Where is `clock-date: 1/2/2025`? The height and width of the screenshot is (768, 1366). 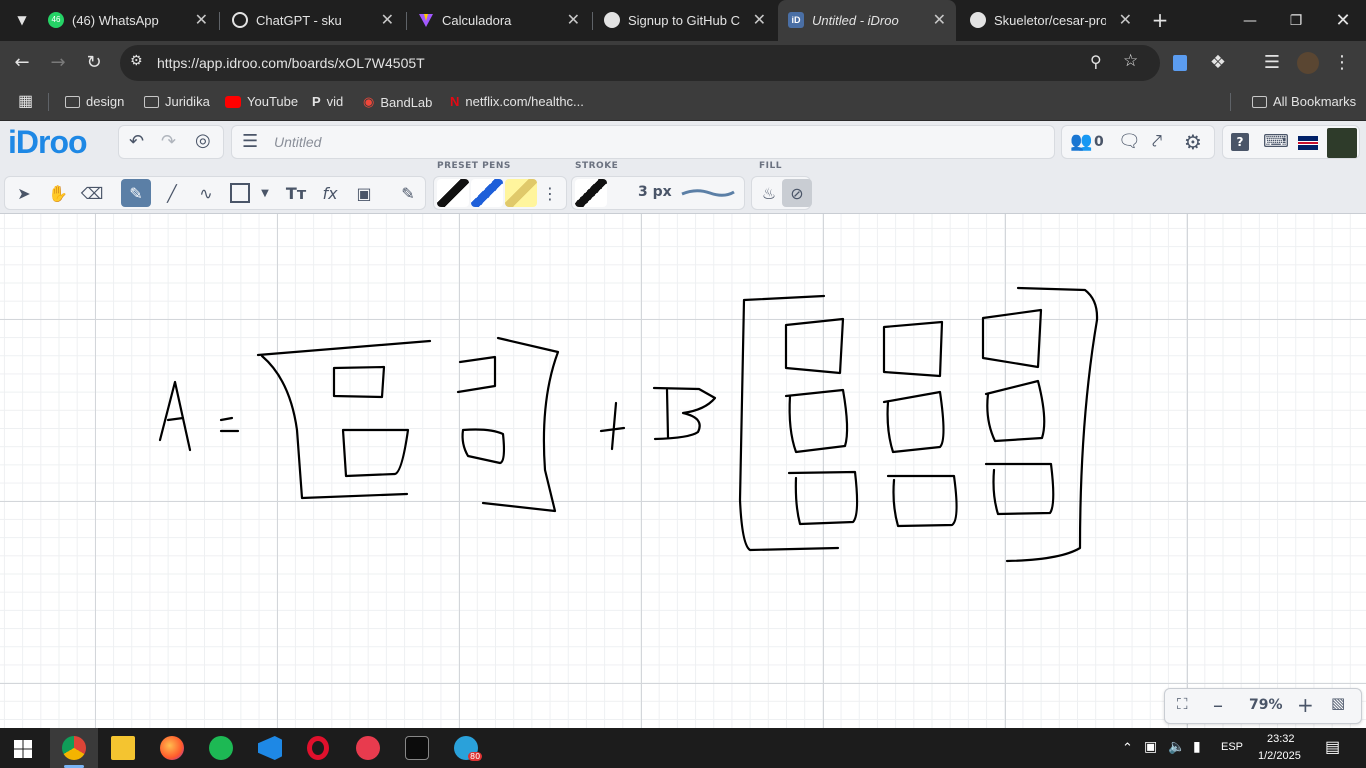 clock-date: 1/2/2025 is located at coordinates (1279, 756).